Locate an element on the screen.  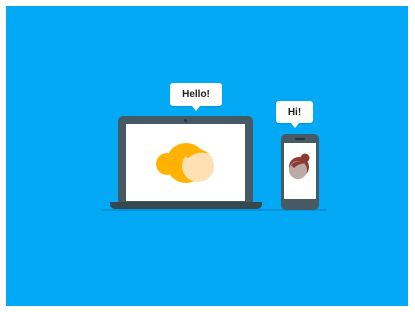
laptop-speech-bubble: Hello! is located at coordinates (196, 97).